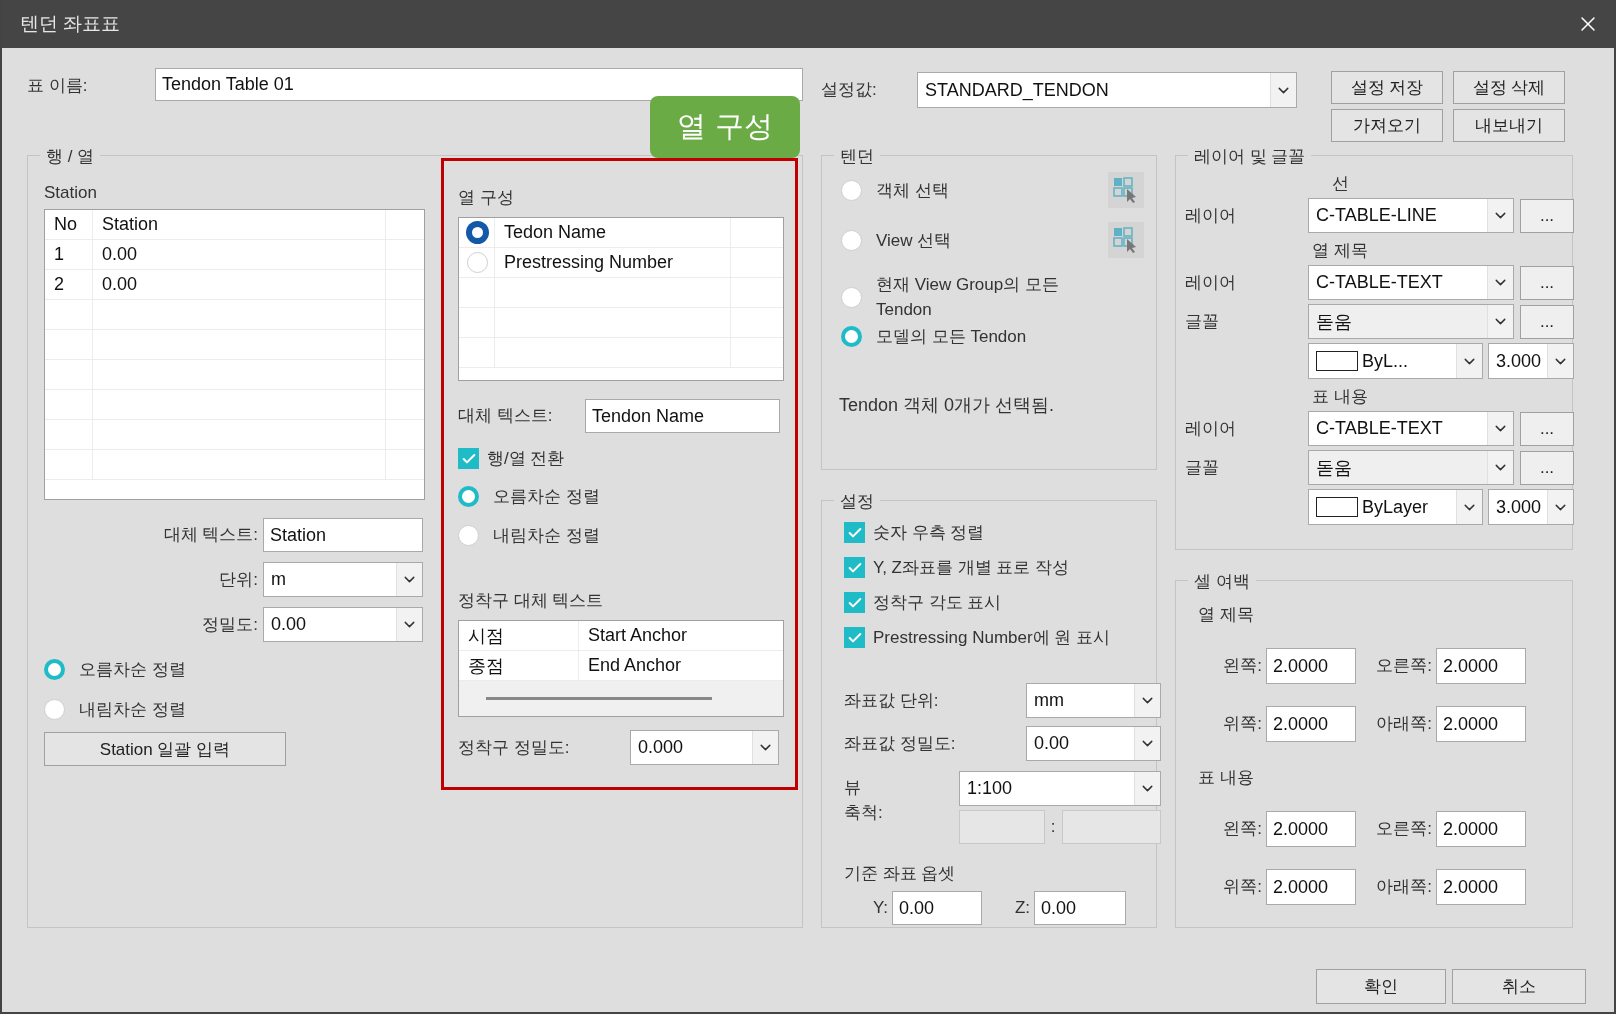 This screenshot has height=1014, width=1616. I want to click on layer-dropdown: C-TABLE-LINE, so click(1411, 215).